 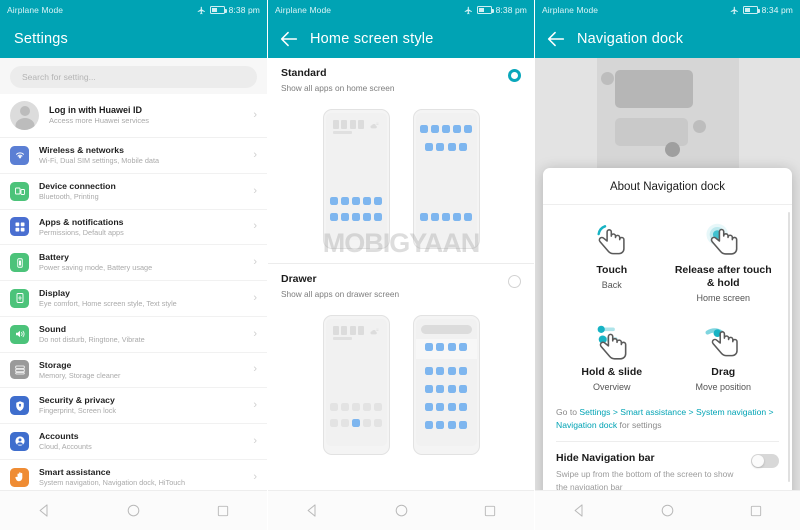 I want to click on settings-row-subtitle: Do not disturb, Ringtone, Vibrate, so click(x=92, y=339).